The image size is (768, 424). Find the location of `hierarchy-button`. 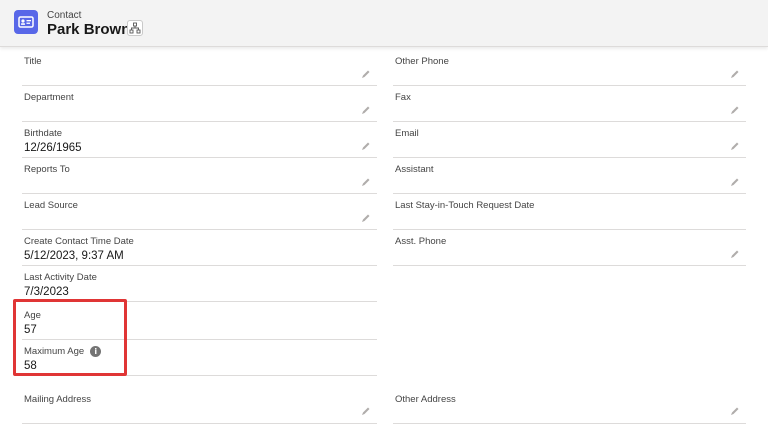

hierarchy-button is located at coordinates (135, 28).